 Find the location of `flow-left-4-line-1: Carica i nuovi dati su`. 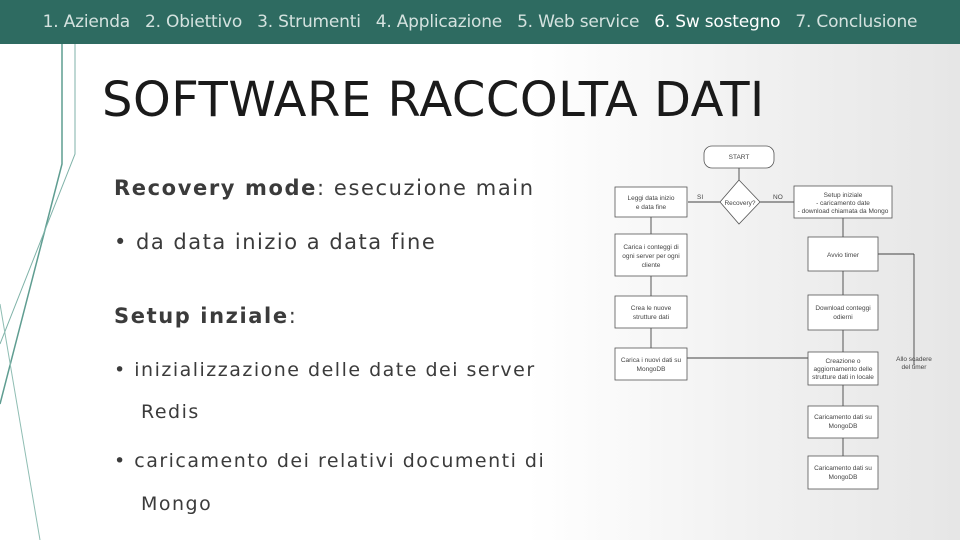

flow-left-4-line-1: Carica i nuovi dati su is located at coordinates (651, 360).